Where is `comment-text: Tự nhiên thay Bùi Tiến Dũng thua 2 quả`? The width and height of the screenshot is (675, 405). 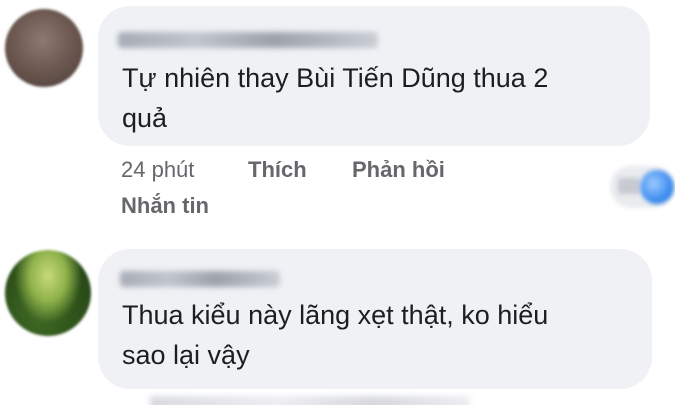
comment-text: Tự nhiên thay Bùi Tiến Dũng thua 2 quả is located at coordinates (335, 98).